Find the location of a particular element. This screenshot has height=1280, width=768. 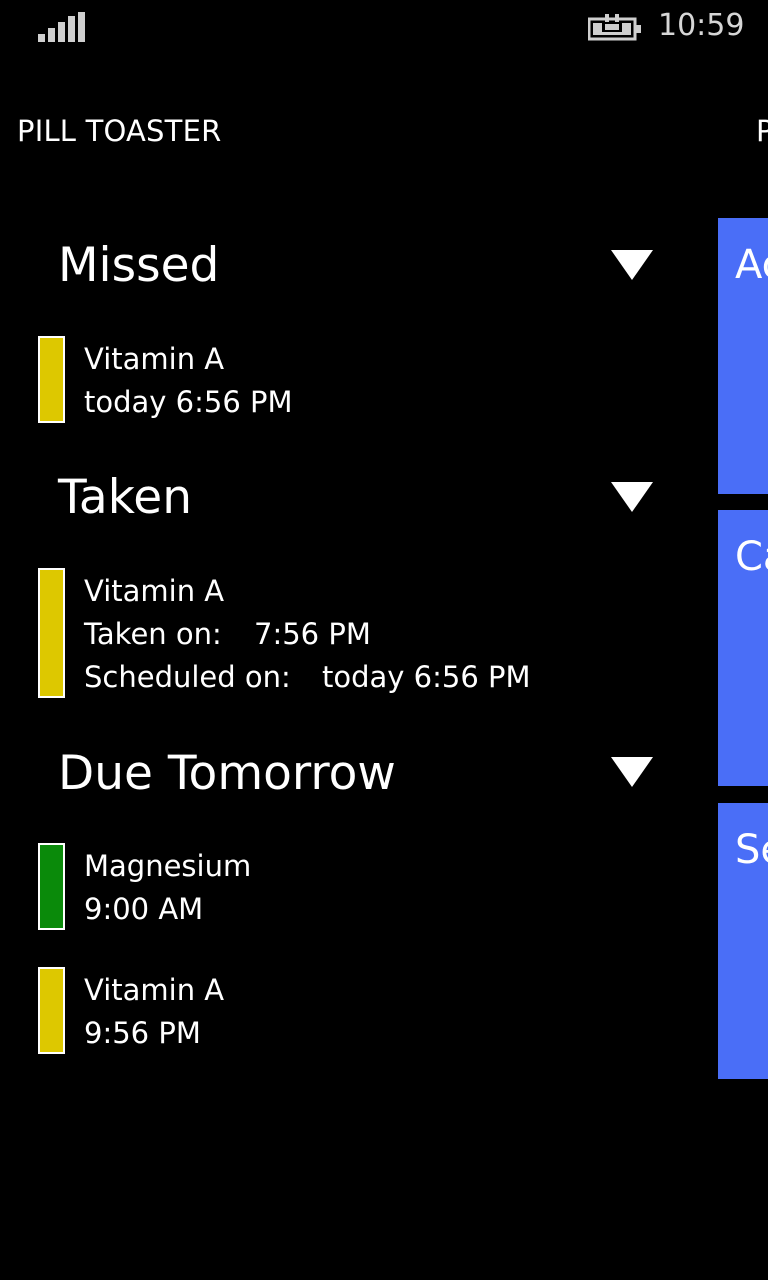

group-header-due-tomorrow: Due Tomorrow is located at coordinates (227, 773).